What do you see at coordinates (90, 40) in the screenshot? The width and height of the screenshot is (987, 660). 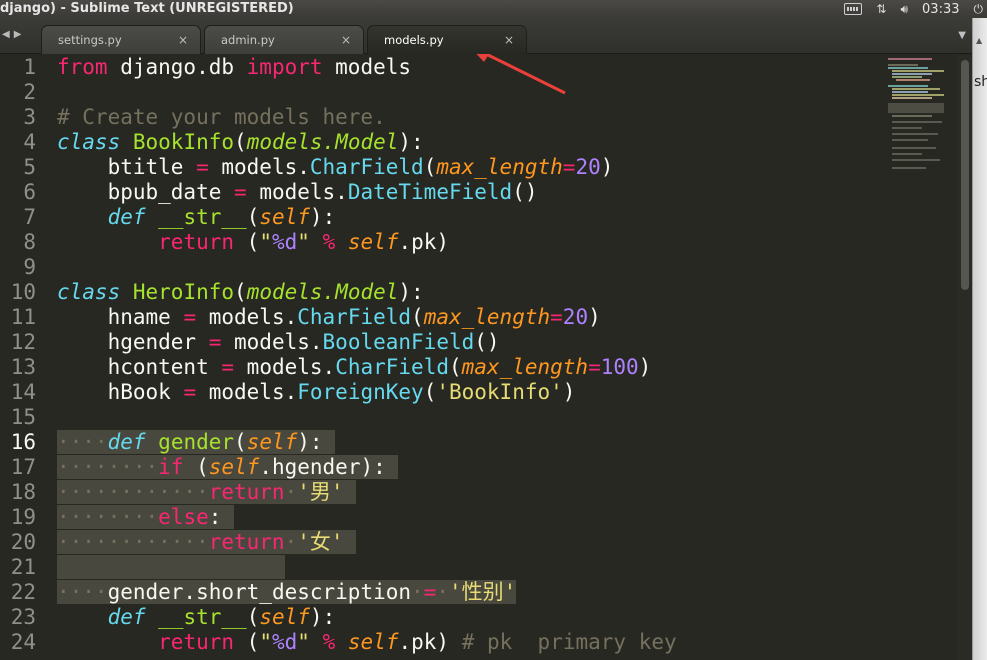 I see `tab-label: settings.py` at bounding box center [90, 40].